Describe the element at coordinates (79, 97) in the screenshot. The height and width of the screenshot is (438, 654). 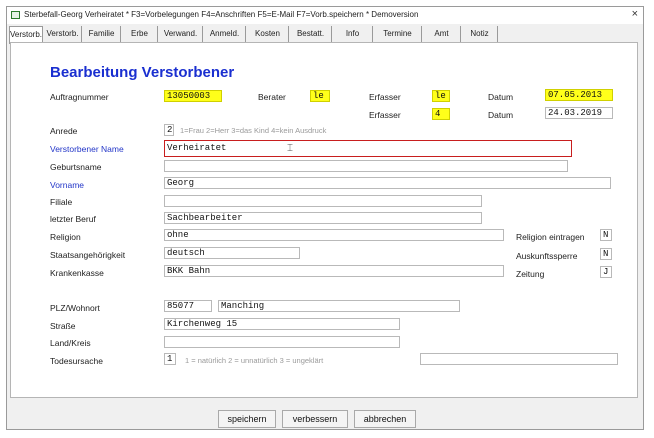
I see `auftrag-label: Auftragnummer` at that location.